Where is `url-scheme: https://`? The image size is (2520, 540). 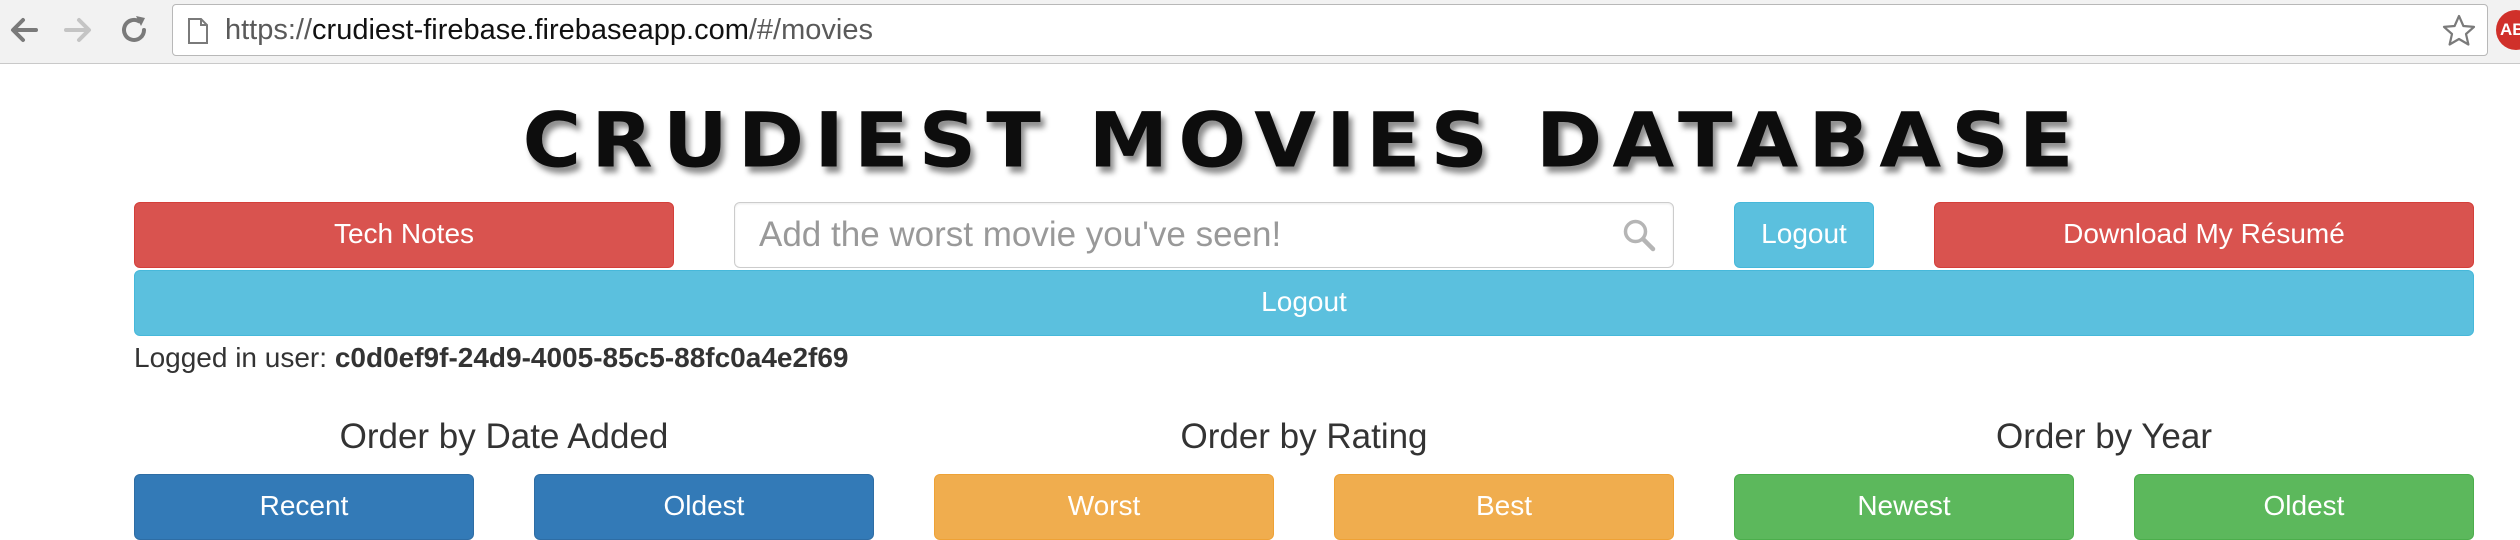 url-scheme: https:// is located at coordinates (269, 30).